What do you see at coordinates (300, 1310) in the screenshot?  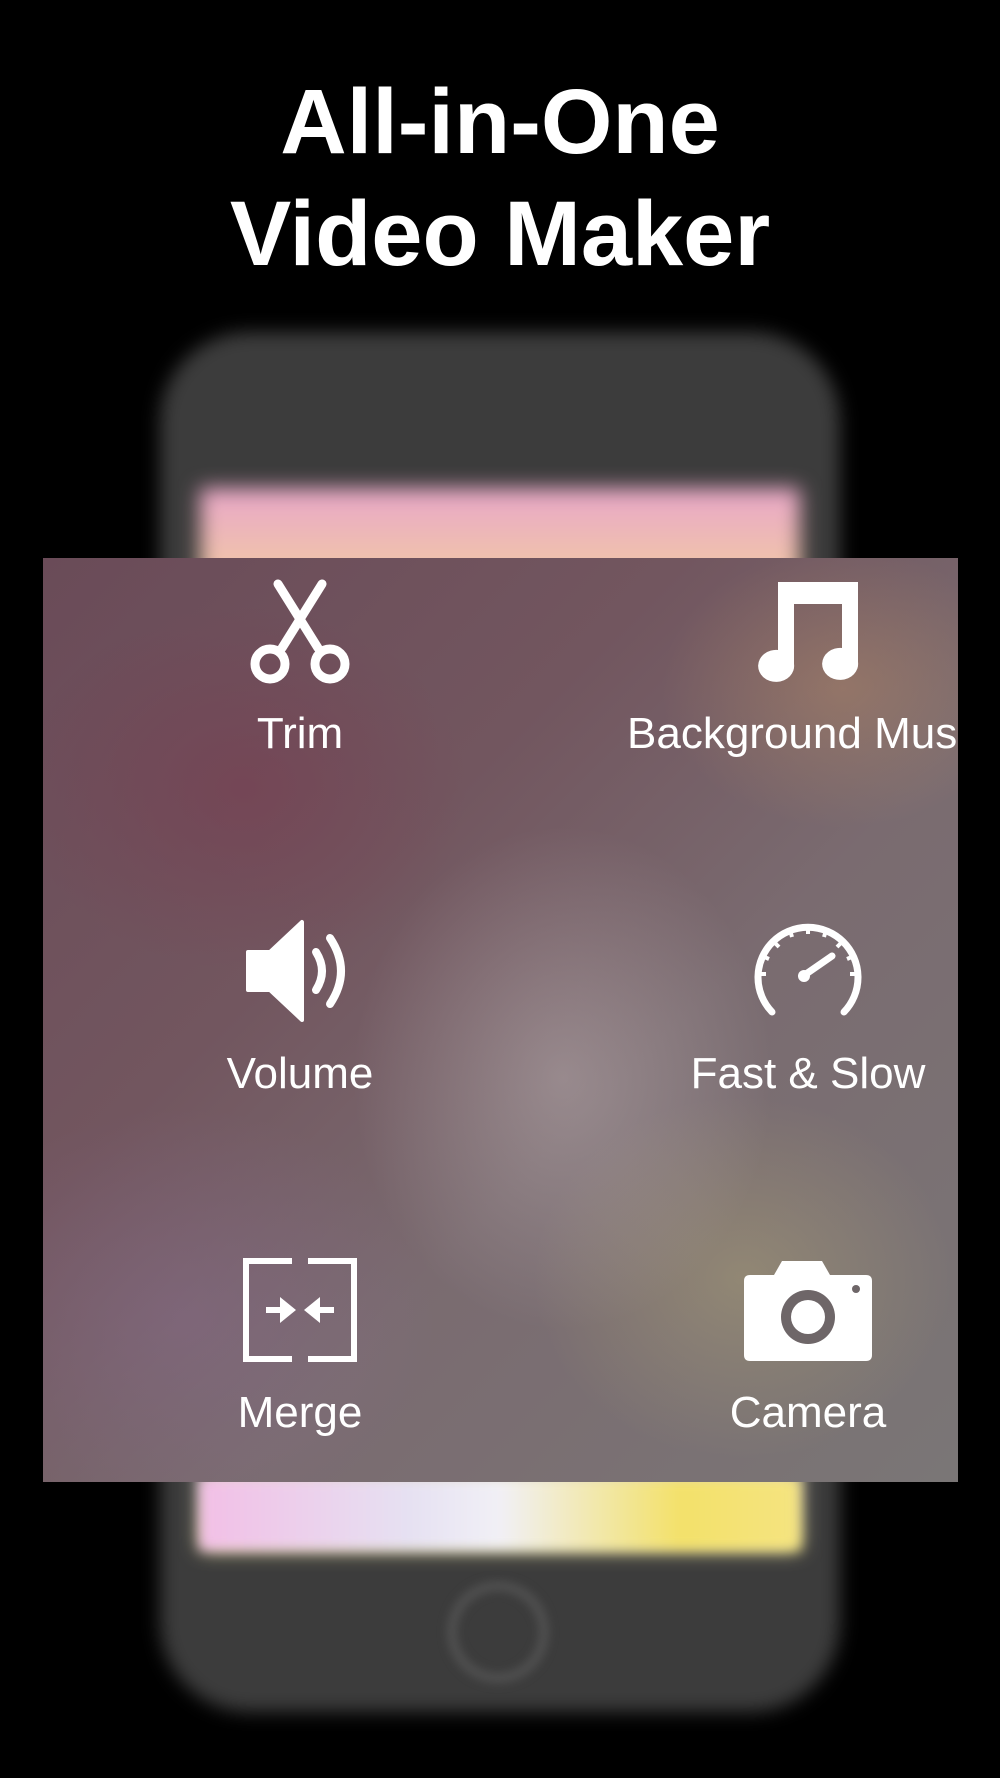 I see `merge-icon` at bounding box center [300, 1310].